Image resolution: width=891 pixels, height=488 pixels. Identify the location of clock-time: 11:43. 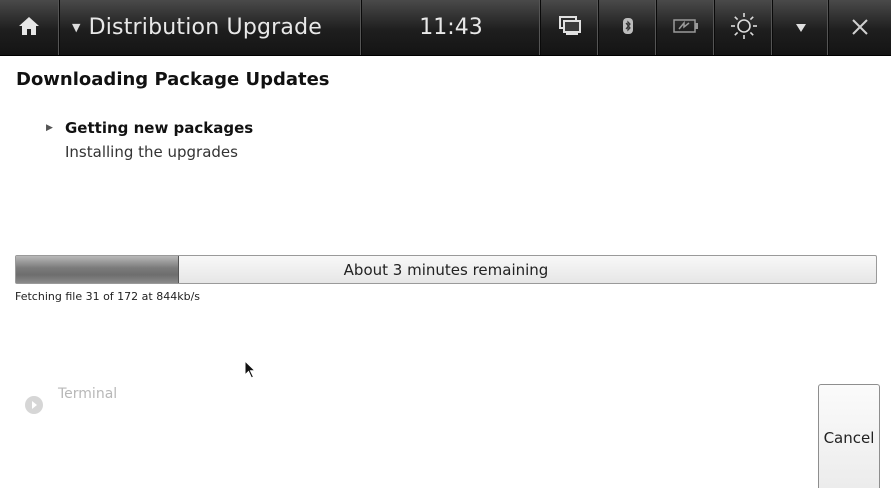
(451, 27).